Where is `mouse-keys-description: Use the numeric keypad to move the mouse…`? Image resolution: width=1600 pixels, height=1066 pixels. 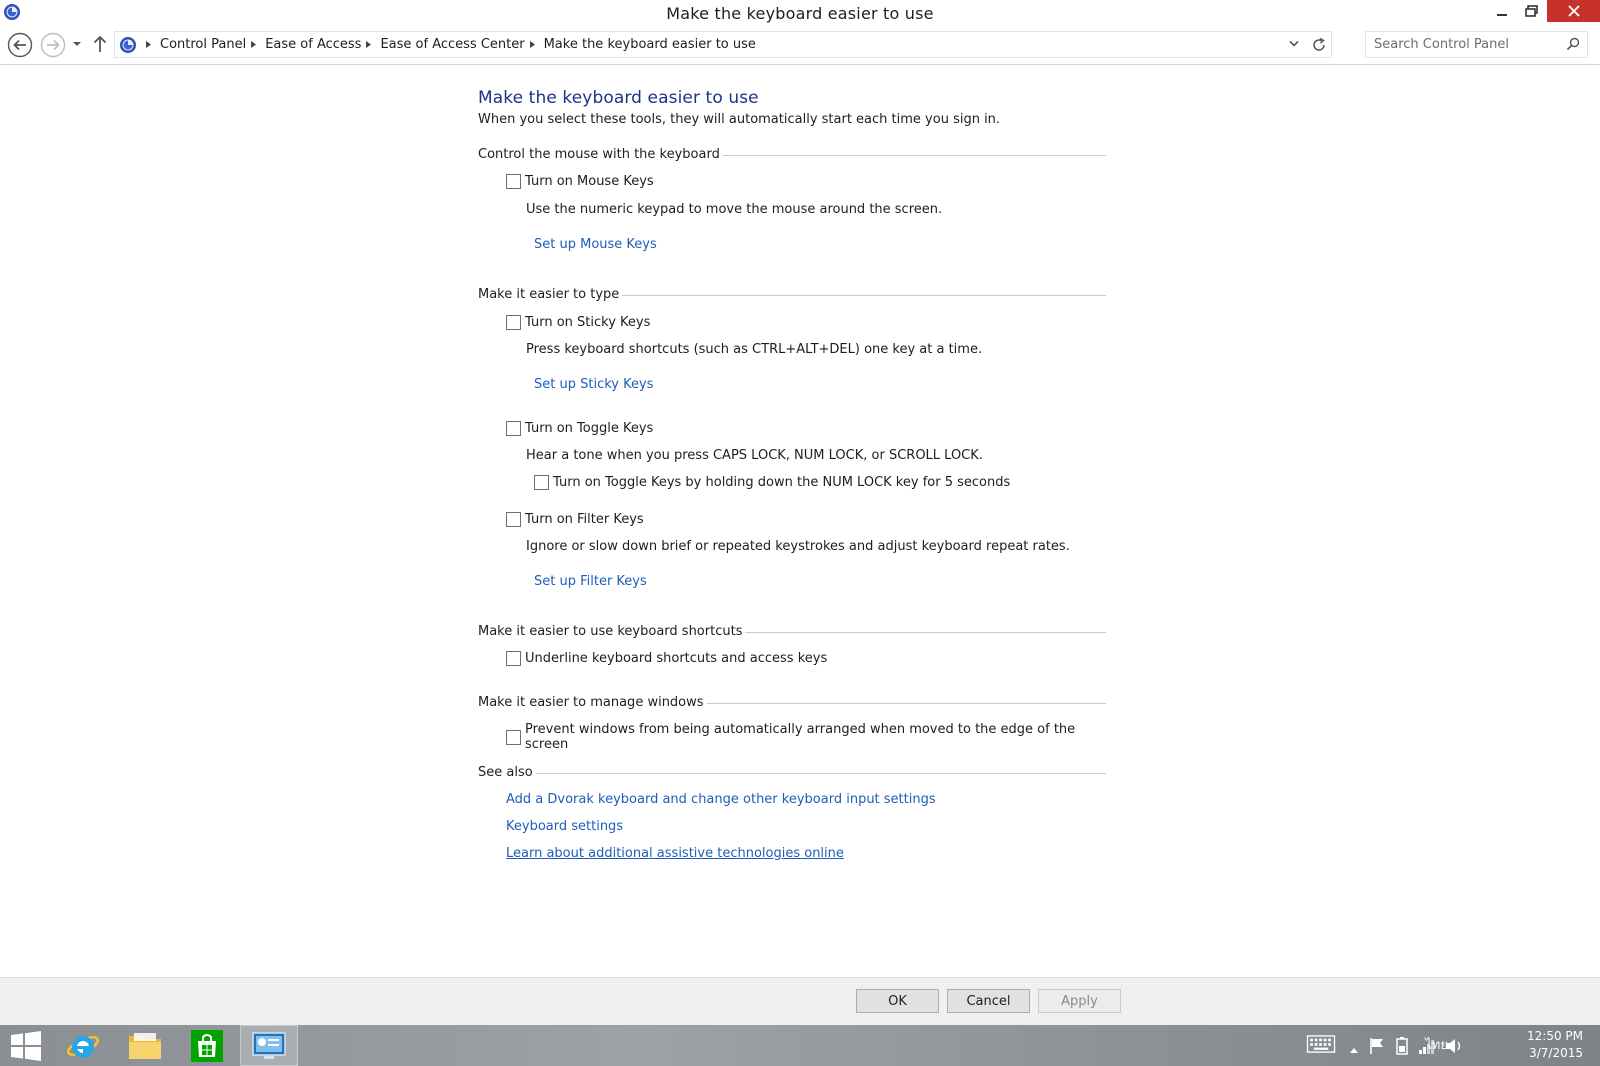
mouse-keys-description: Use the numeric keypad to move the mouse… is located at coordinates (734, 209).